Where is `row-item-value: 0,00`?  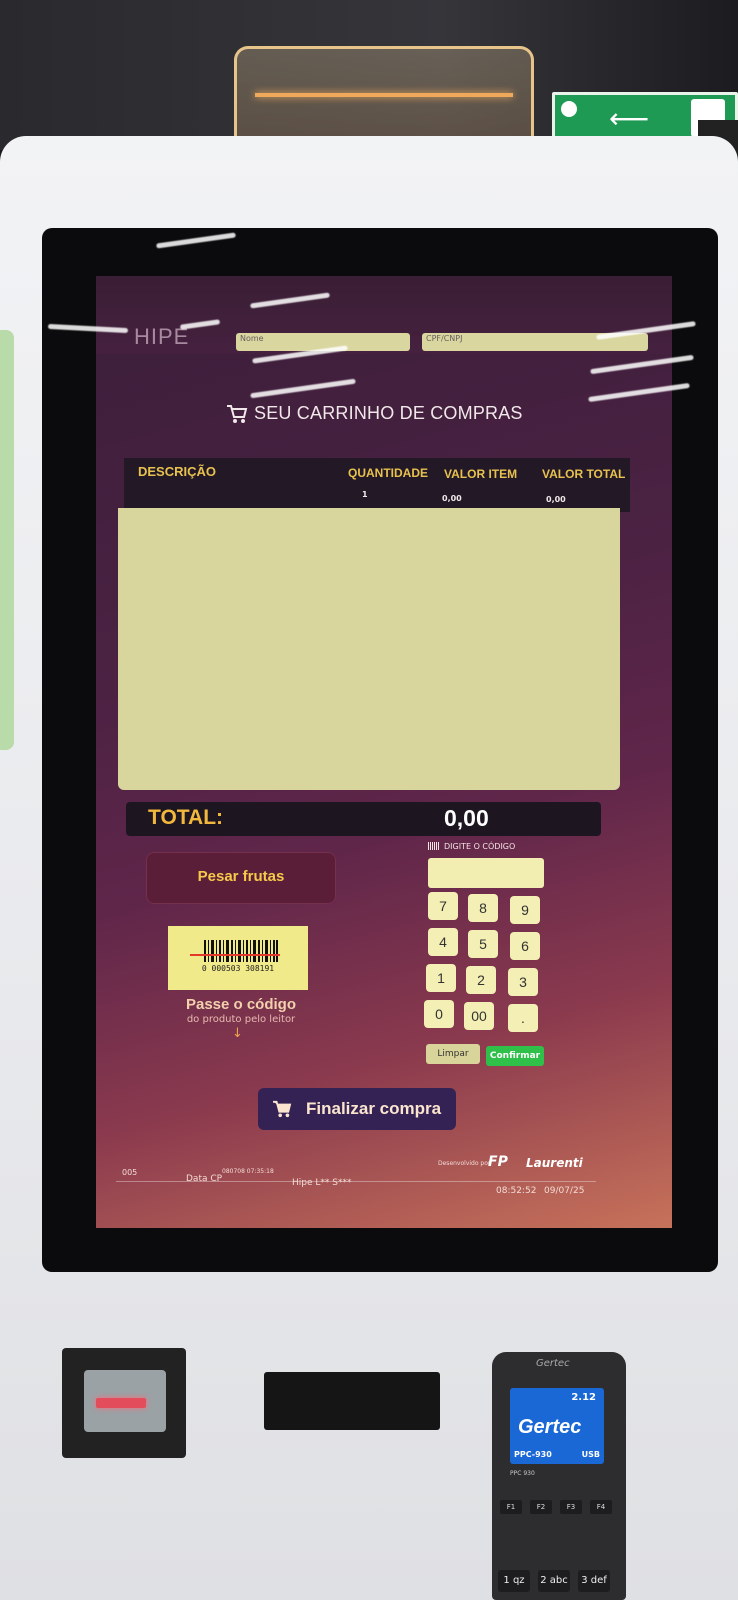 row-item-value: 0,00 is located at coordinates (452, 498).